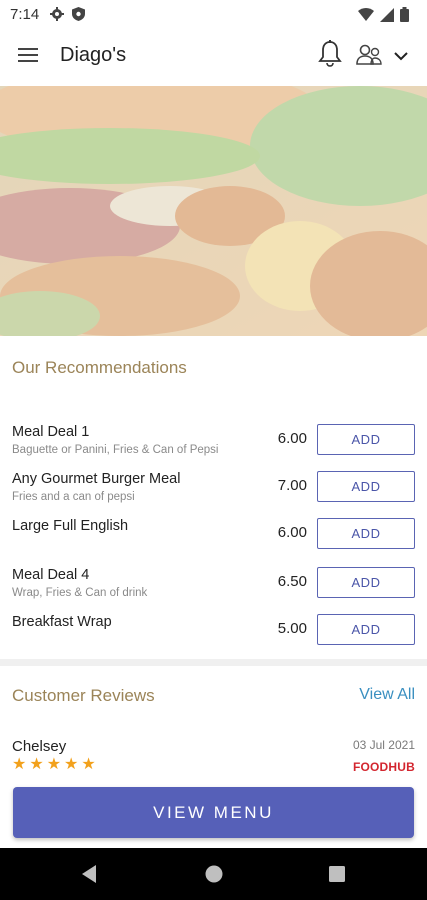 This screenshot has height=900, width=427. I want to click on menu-item: Breakfast Wrap 5.00 ADD, so click(213, 629).